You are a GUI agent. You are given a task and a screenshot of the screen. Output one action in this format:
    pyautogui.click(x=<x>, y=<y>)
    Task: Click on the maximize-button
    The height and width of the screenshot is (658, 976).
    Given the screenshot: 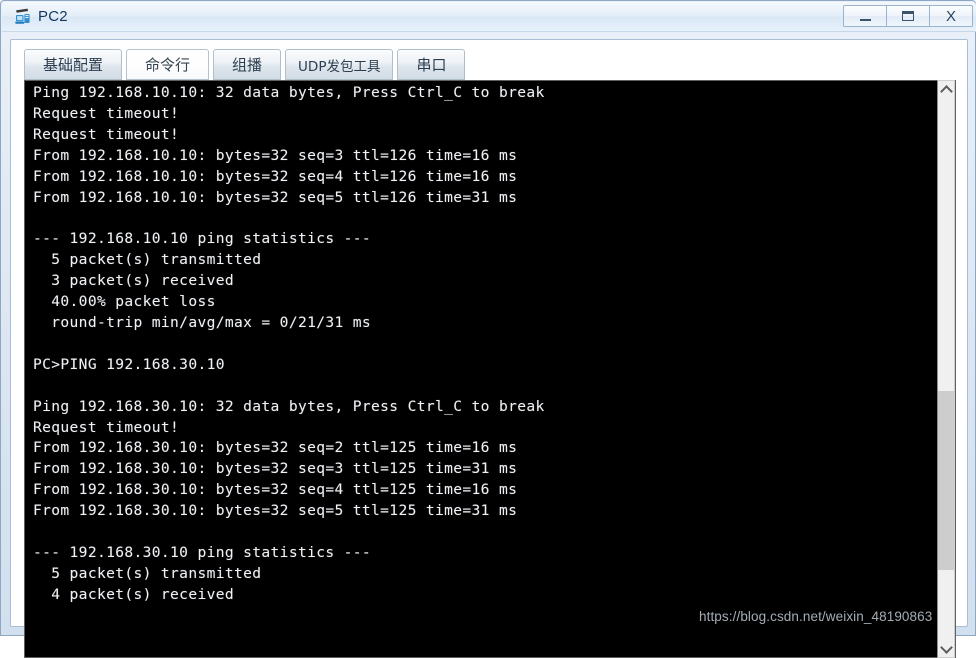 What is the action you would take?
    pyautogui.click(x=907, y=16)
    